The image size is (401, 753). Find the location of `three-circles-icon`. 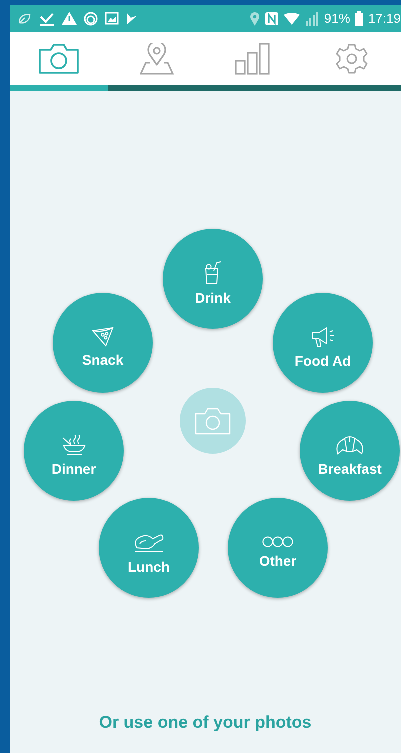

three-circles-icon is located at coordinates (278, 542).